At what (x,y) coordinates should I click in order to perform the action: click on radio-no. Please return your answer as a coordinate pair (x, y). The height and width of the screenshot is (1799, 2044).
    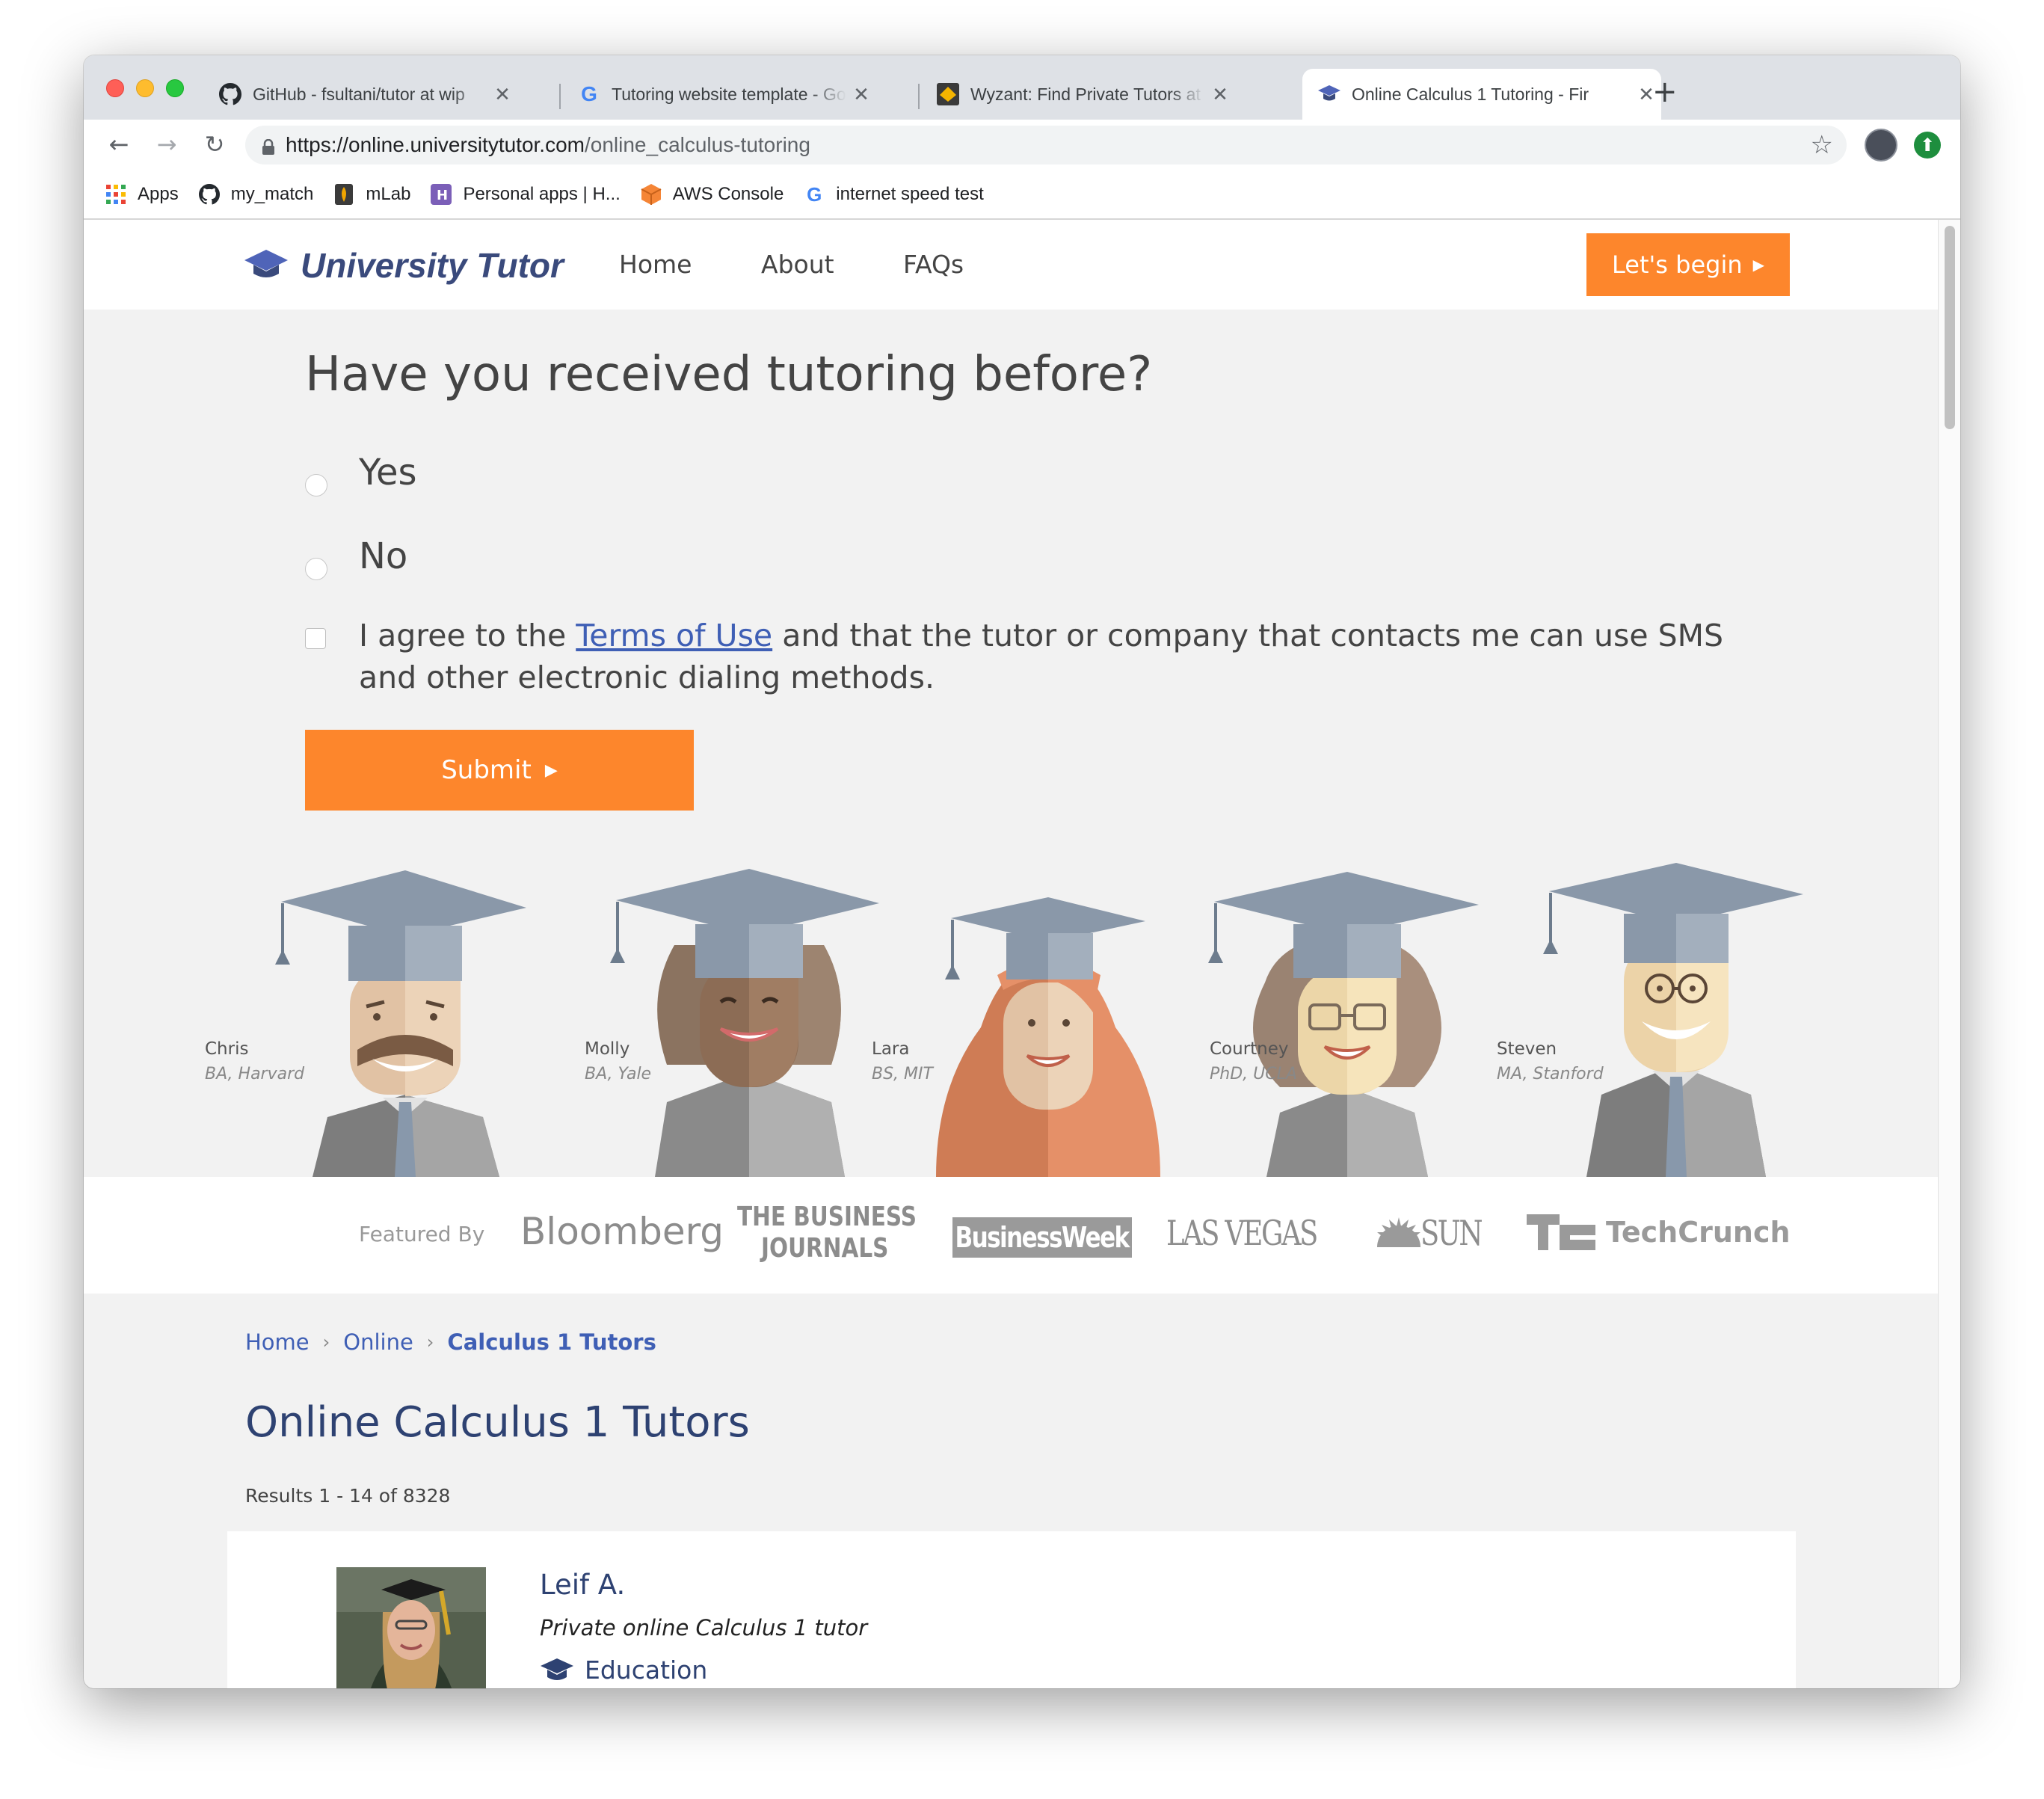
    Looking at the image, I should click on (316, 569).